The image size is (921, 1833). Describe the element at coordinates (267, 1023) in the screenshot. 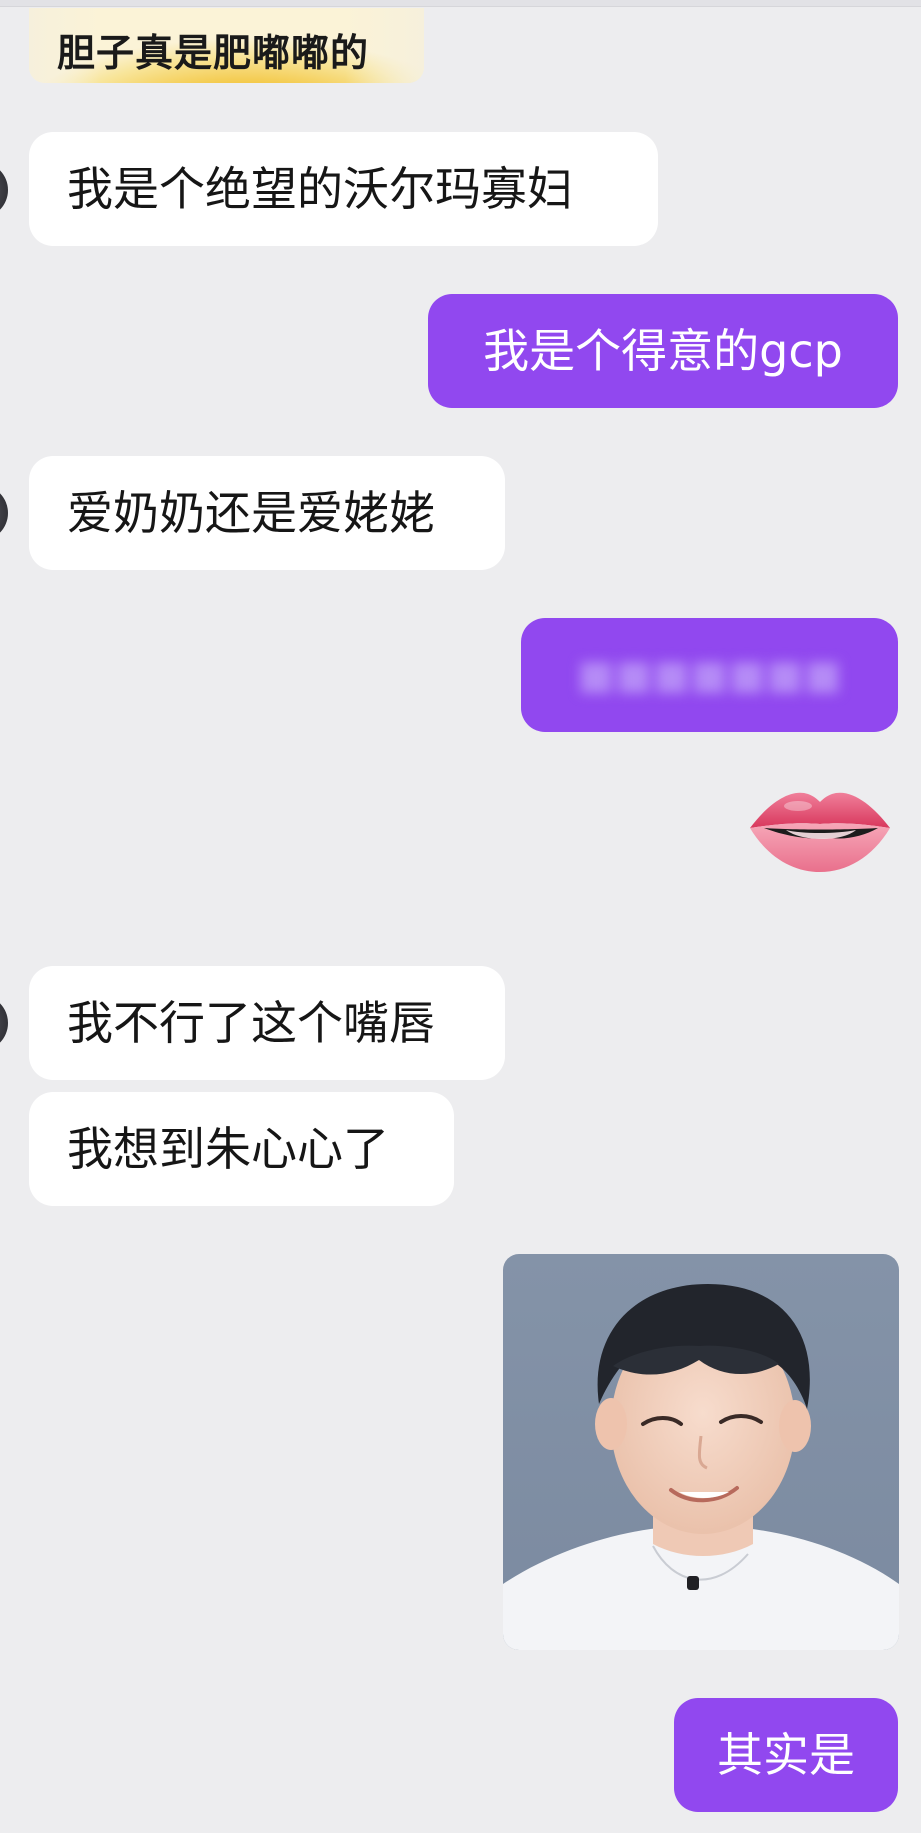

I see `message-bubble-incoming: 我不行了这个嘴唇` at that location.